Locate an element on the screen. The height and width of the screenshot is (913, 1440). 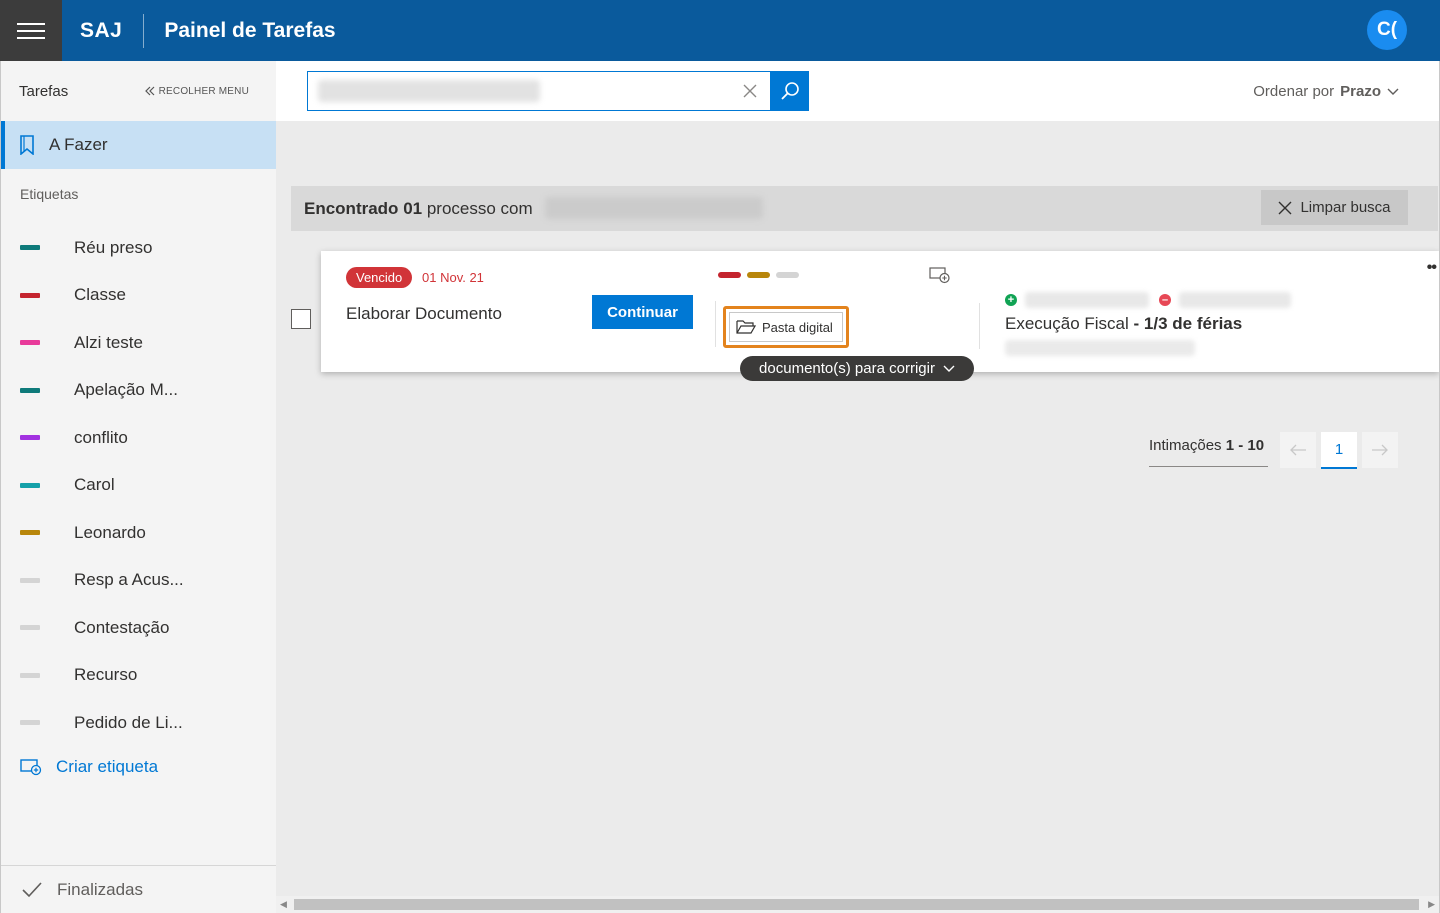
documents-to-correct-label: documento(s) para corrigir is located at coordinates (847, 368).